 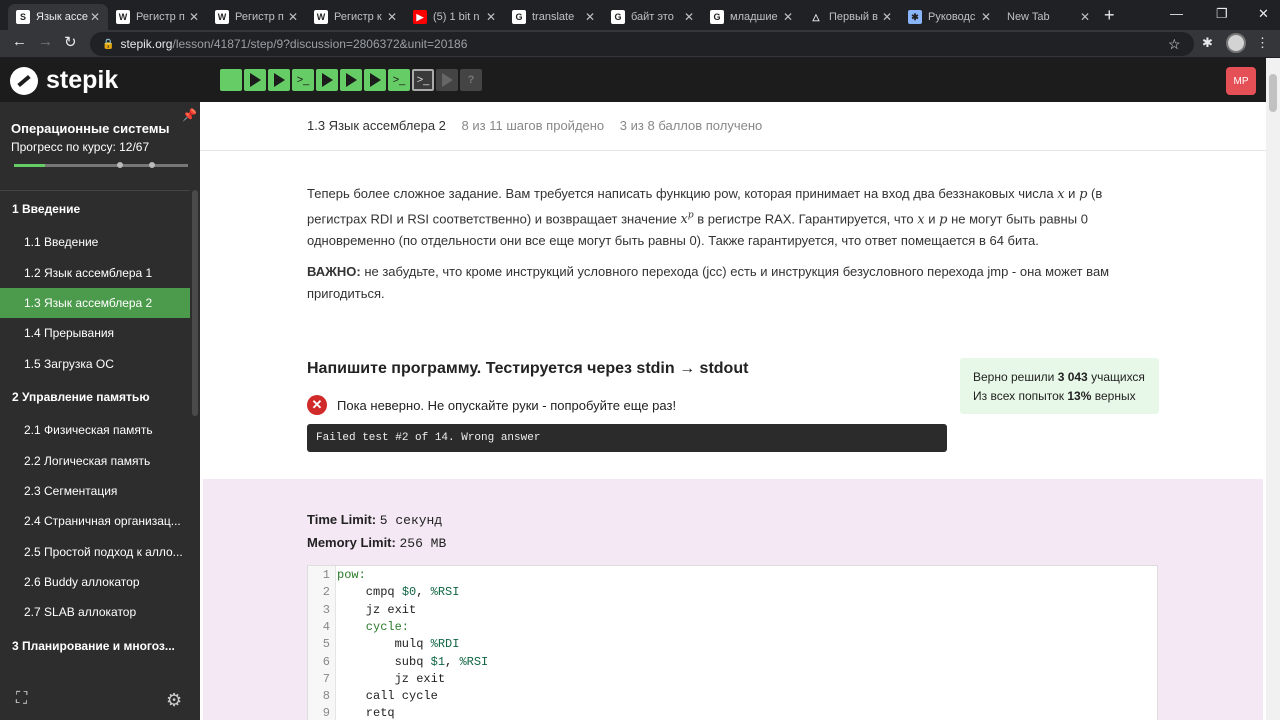 I want to click on browser-tab: △ Первый в ✕, so click(x=850, y=17).